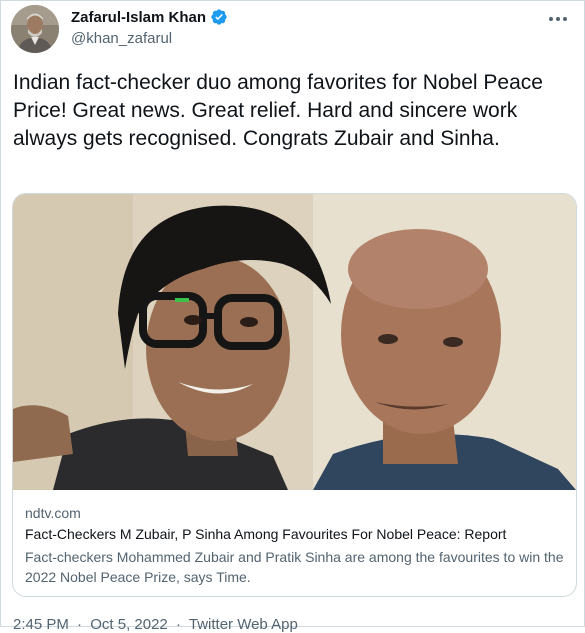 Image resolution: width=585 pixels, height=633 pixels. I want to click on tweet-meta: 2:45 PM · Oct 5, 2022 · Twitter Web App, so click(157, 624).